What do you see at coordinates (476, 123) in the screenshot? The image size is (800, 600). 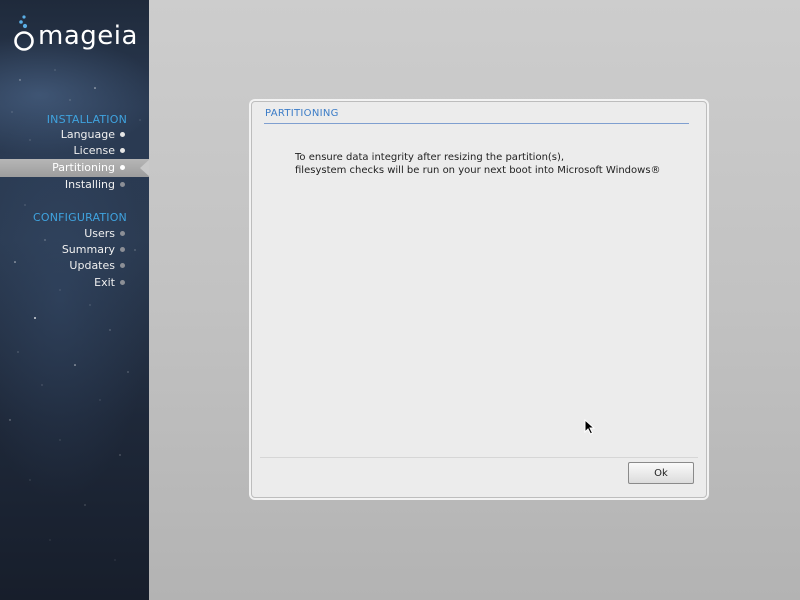 I see `title-divider` at bounding box center [476, 123].